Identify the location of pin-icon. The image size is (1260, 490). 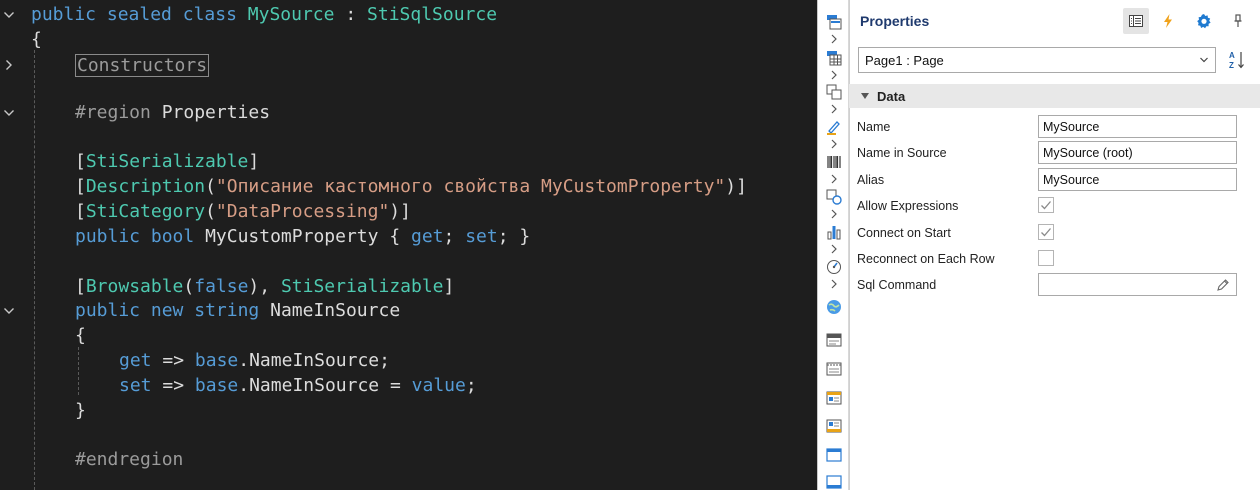
(1238, 20).